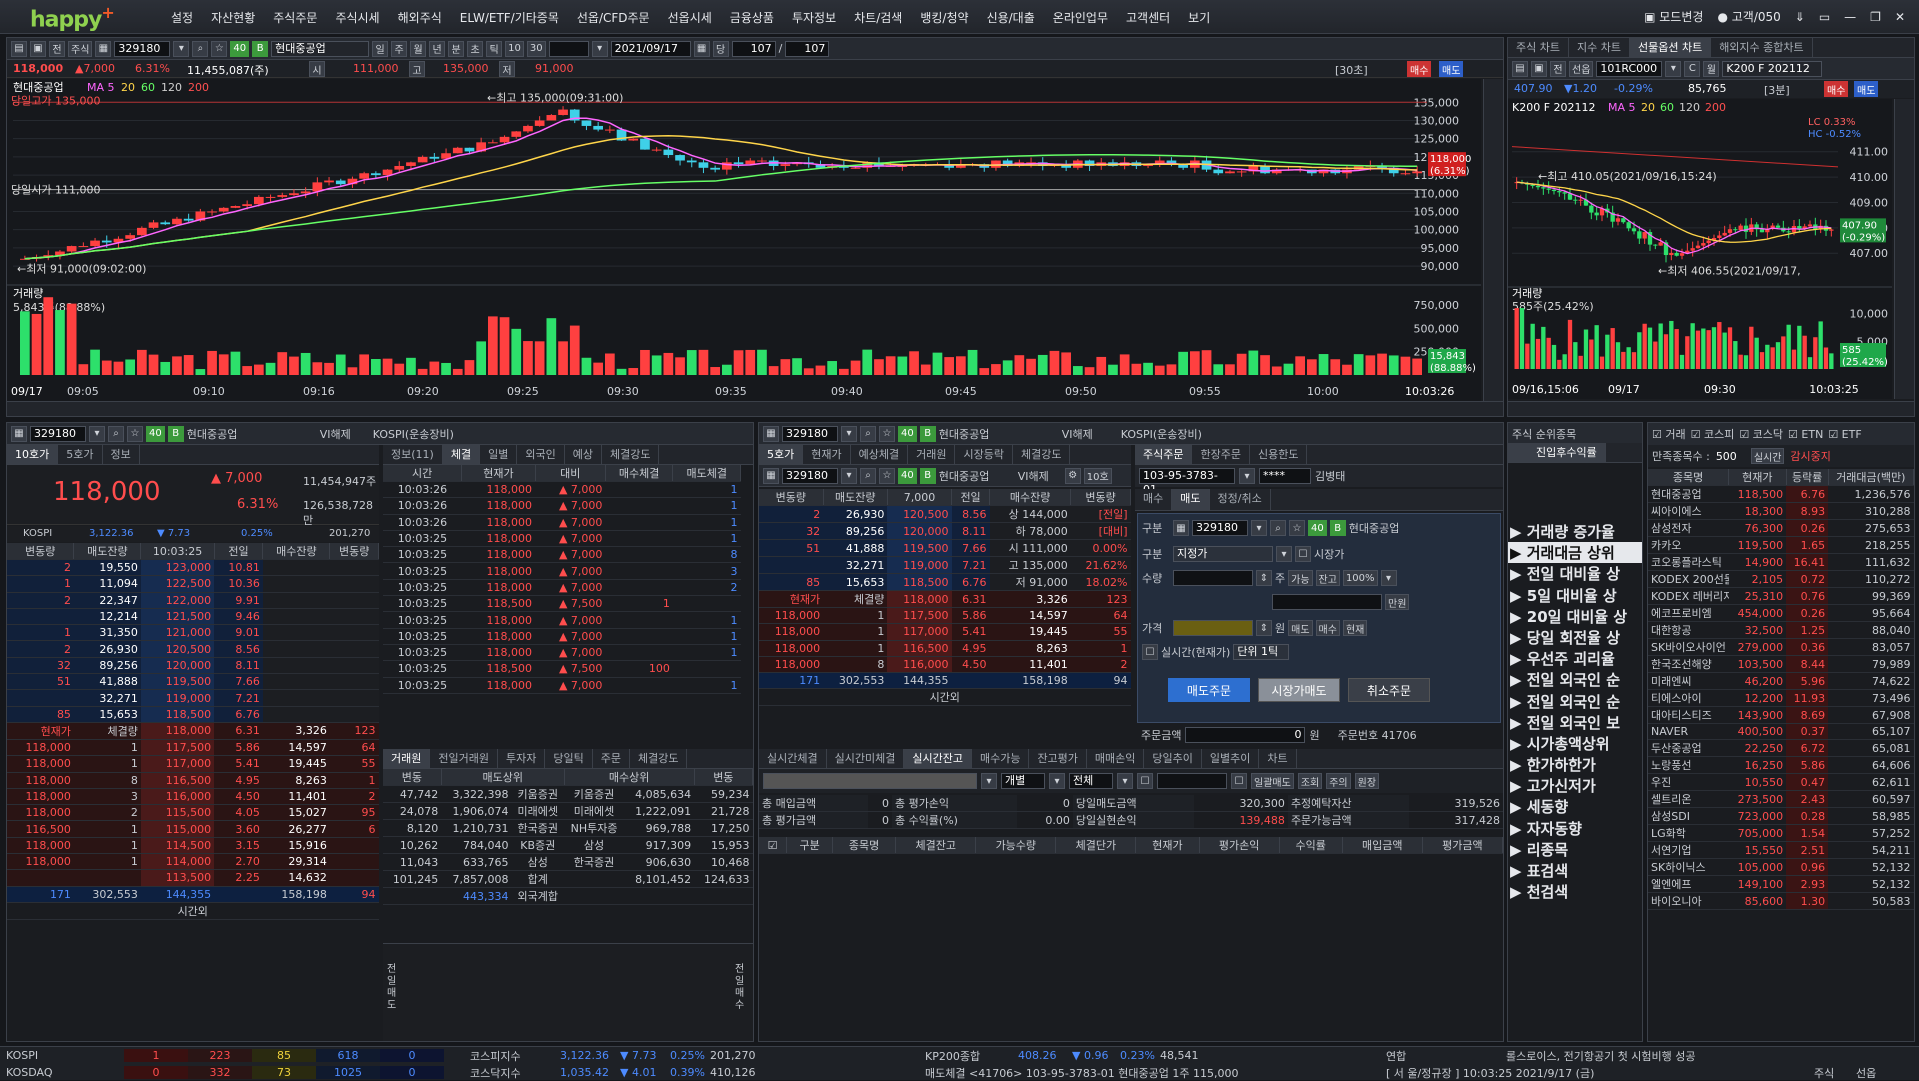  Describe the element at coordinates (814, 17) in the screenshot. I see `menu-item-9: 투자정보` at that location.